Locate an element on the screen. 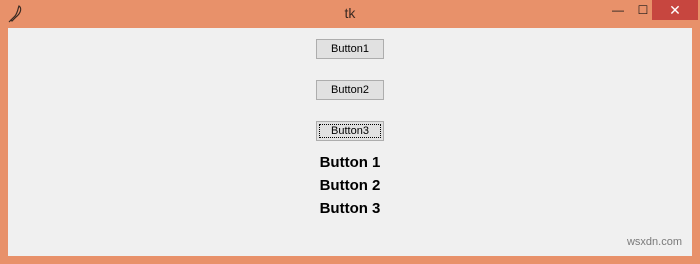 Image resolution: width=700 pixels, height=264 pixels. minimize-icon: — is located at coordinates (618, 10).